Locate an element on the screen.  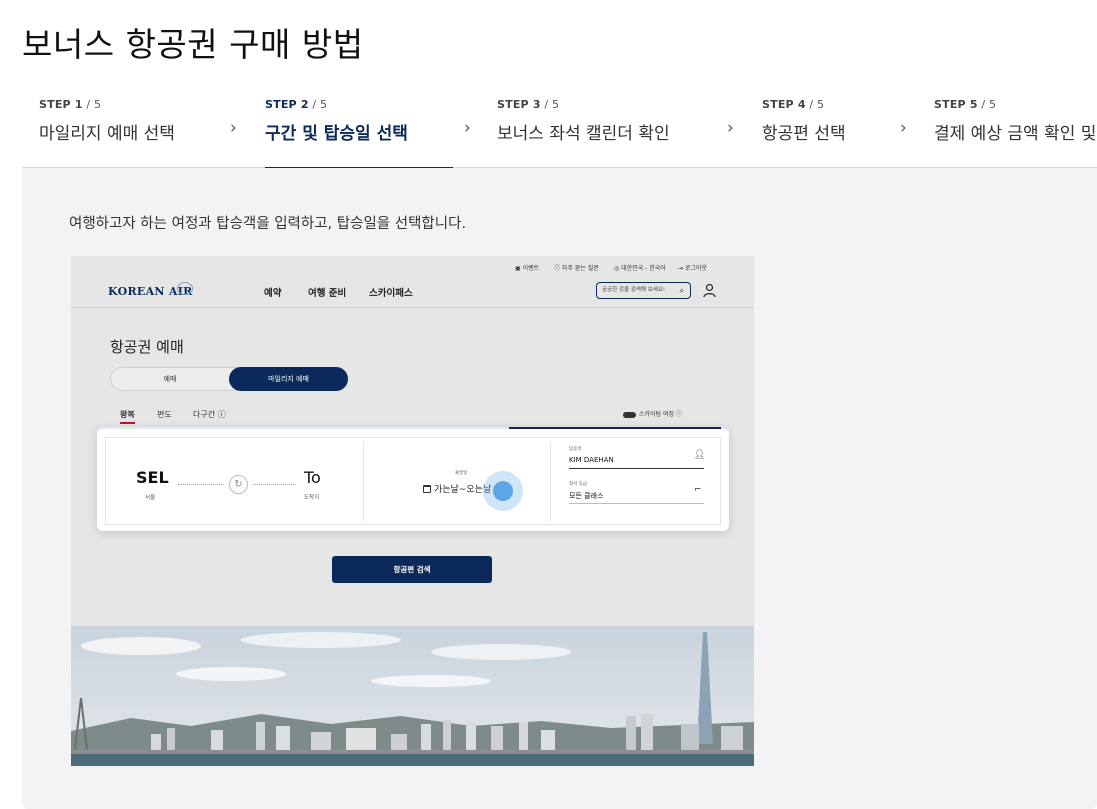
step-4: STEP 4 / 5 항공편 선택 is located at coordinates (804, 133).